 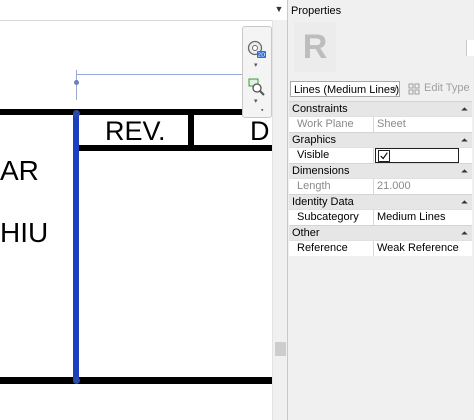 I want to click on work-plane-value: Sheet, so click(x=391, y=124).